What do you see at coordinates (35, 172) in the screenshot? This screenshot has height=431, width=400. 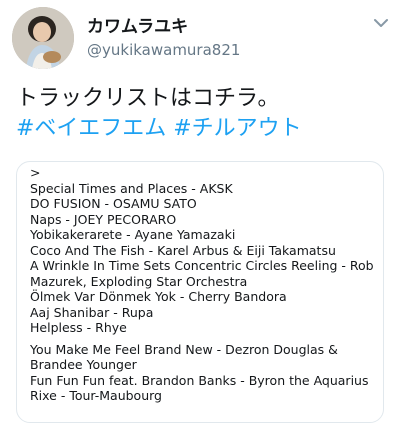 I see `tracklist-item: >` at bounding box center [35, 172].